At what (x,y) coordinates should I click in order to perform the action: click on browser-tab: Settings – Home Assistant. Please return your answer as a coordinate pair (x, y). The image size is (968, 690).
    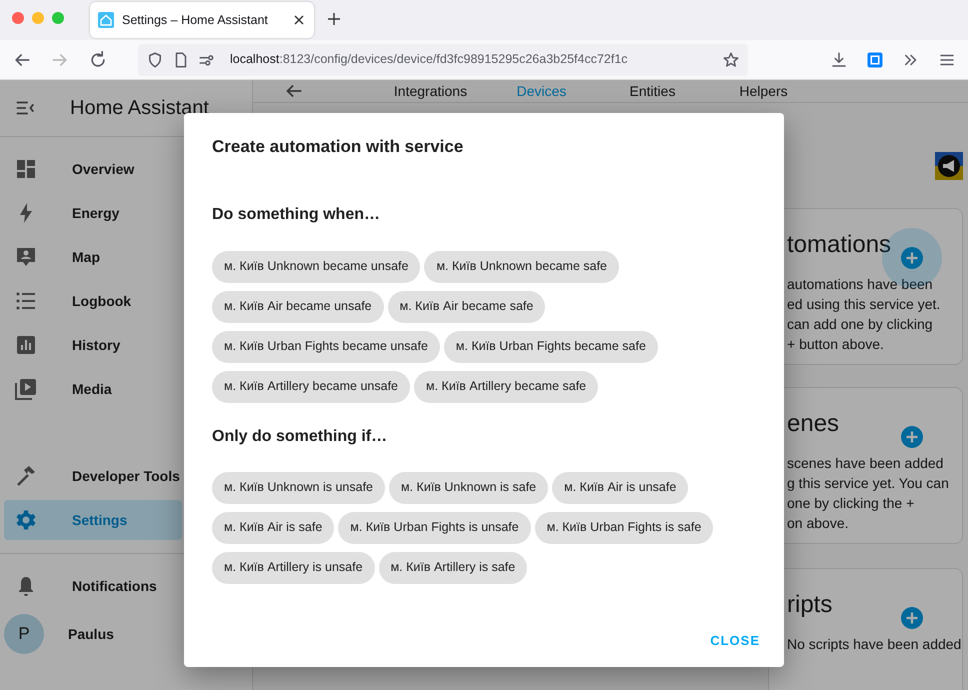
    Looking at the image, I should click on (202, 20).